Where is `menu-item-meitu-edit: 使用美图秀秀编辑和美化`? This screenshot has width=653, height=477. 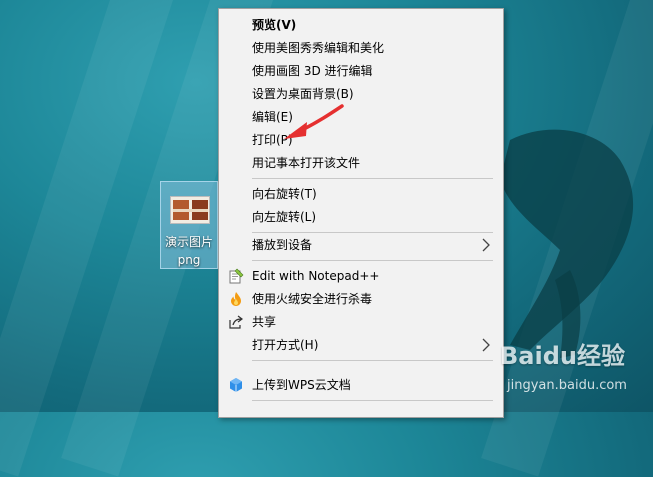 menu-item-meitu-edit: 使用美图秀秀编辑和美化 is located at coordinates (361, 48).